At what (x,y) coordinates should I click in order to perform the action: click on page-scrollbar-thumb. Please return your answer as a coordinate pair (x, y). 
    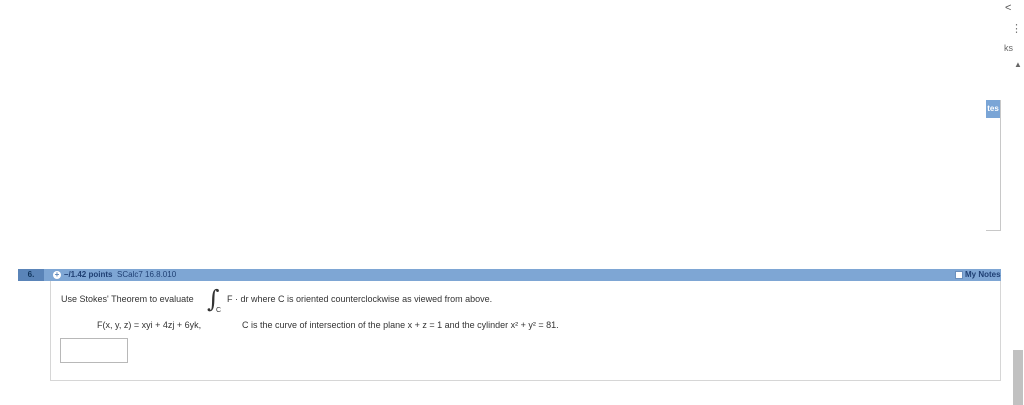
    Looking at the image, I should click on (1018, 377).